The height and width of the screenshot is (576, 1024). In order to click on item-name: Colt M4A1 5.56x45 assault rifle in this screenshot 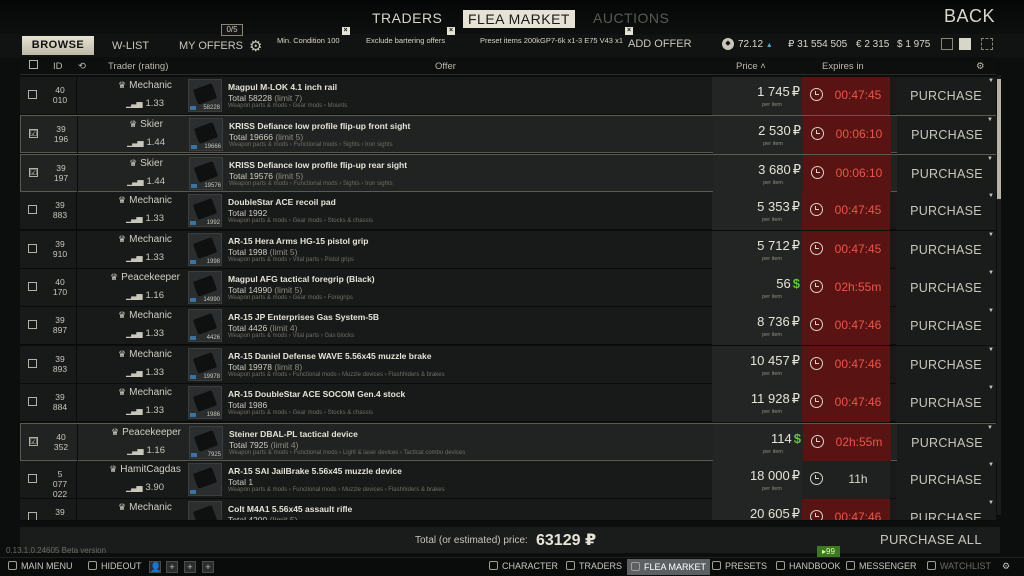, I will do `click(290, 509)`.